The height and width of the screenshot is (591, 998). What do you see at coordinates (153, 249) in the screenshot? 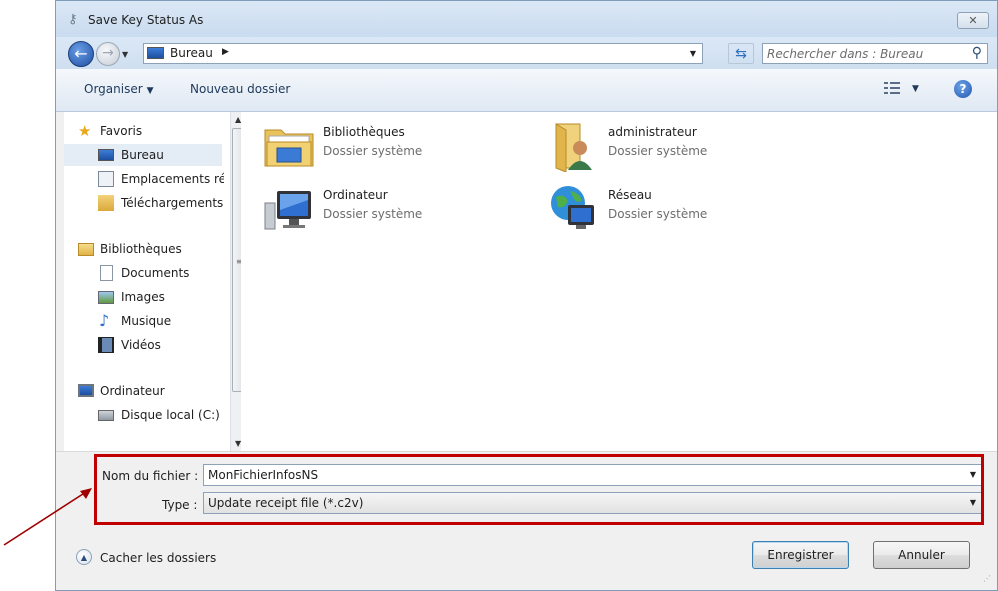
I see `sidebar-libraries-header: Bibliothèques` at bounding box center [153, 249].